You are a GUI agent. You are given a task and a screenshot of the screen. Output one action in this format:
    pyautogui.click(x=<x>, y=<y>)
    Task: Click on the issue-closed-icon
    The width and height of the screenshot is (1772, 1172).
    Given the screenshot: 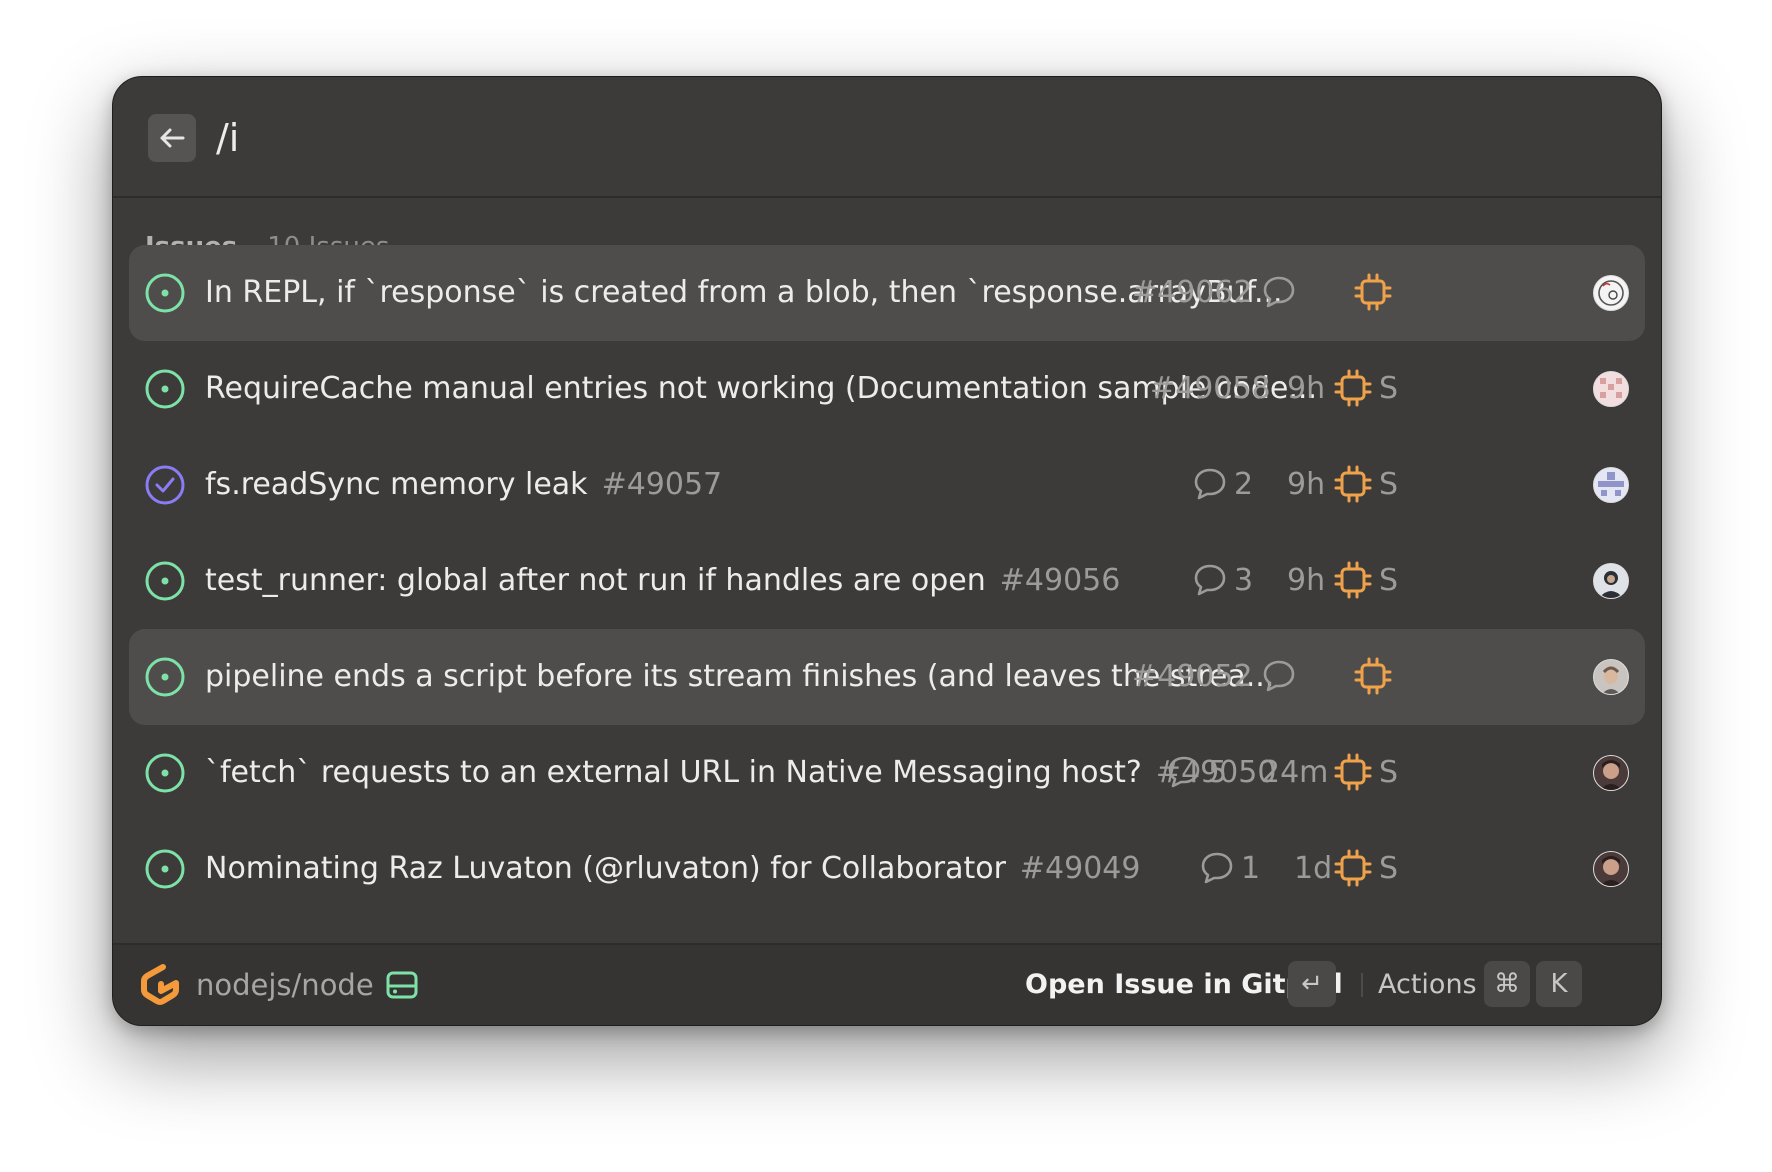 What is the action you would take?
    pyautogui.click(x=165, y=485)
    